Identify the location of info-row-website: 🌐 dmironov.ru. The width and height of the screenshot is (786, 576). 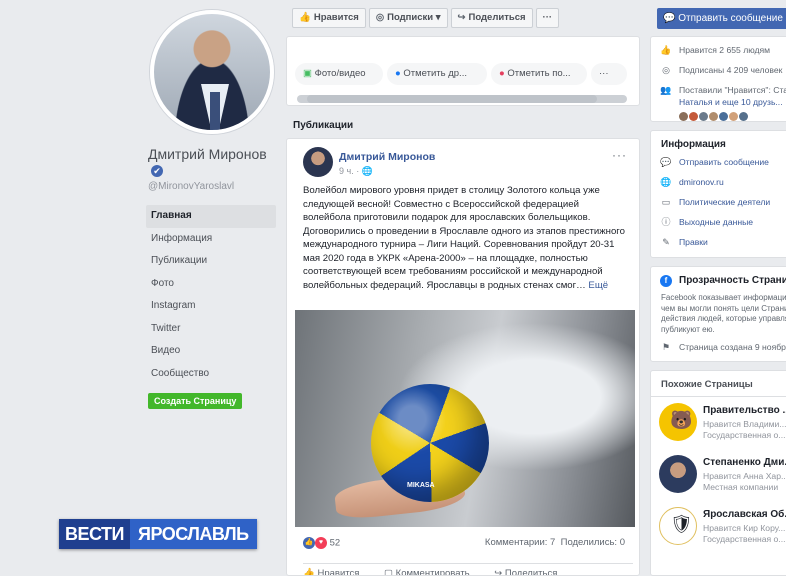
(718, 182).